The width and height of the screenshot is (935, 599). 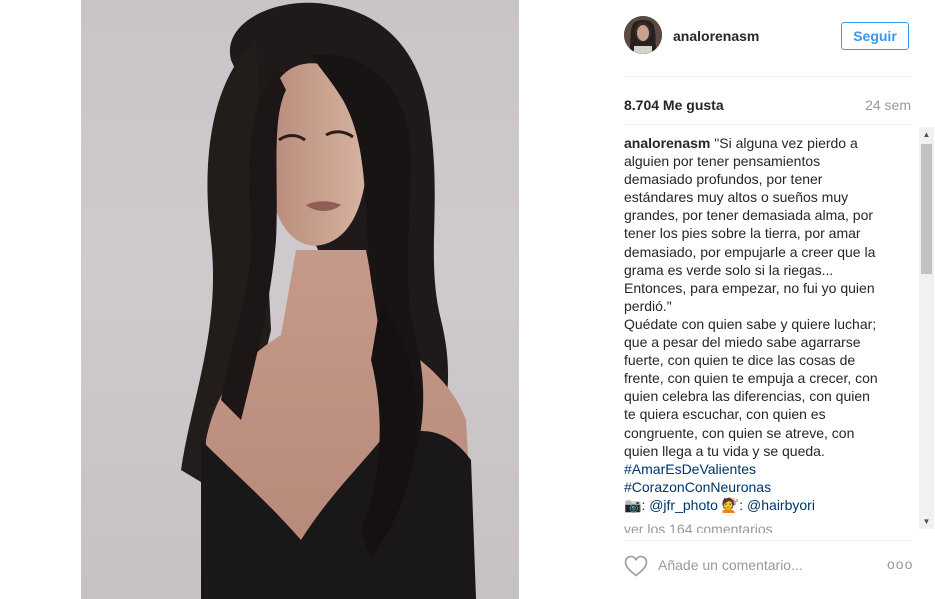 I want to click on caption-line: quien llega a tu vida y se queda., so click(x=724, y=450).